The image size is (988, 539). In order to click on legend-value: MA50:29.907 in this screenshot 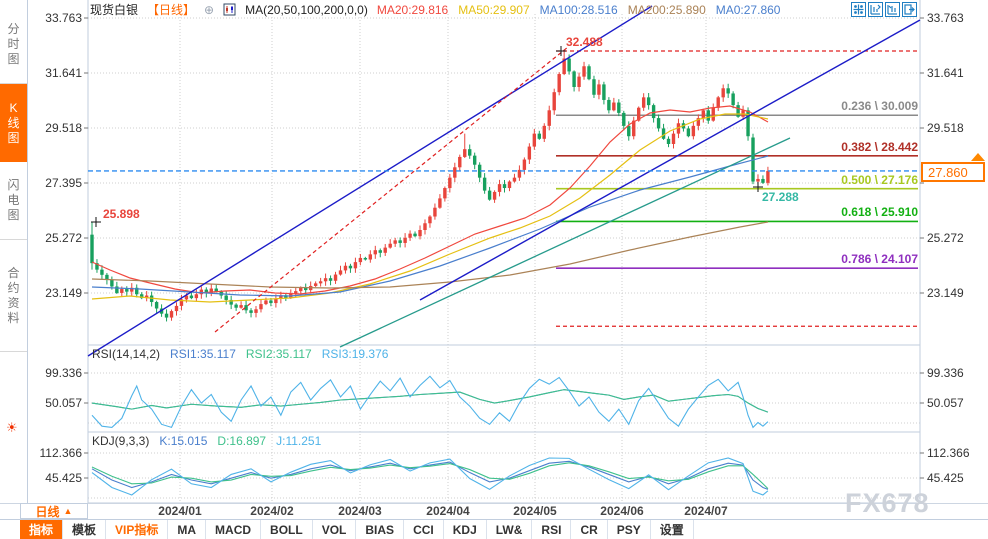, I will do `click(494, 9)`.